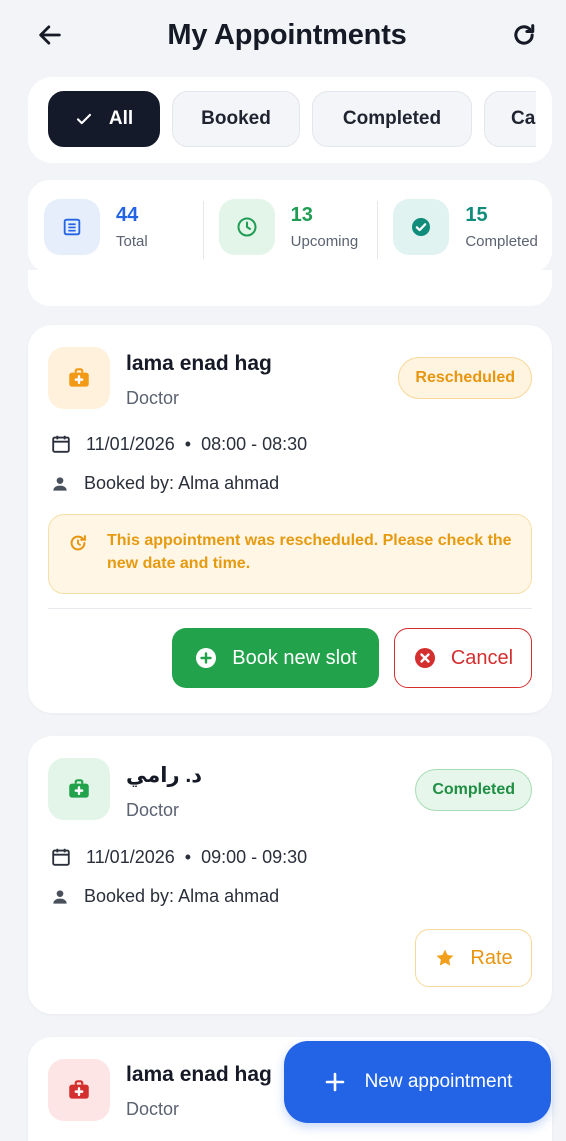  I want to click on app-header: My Appointments, so click(283, 35).